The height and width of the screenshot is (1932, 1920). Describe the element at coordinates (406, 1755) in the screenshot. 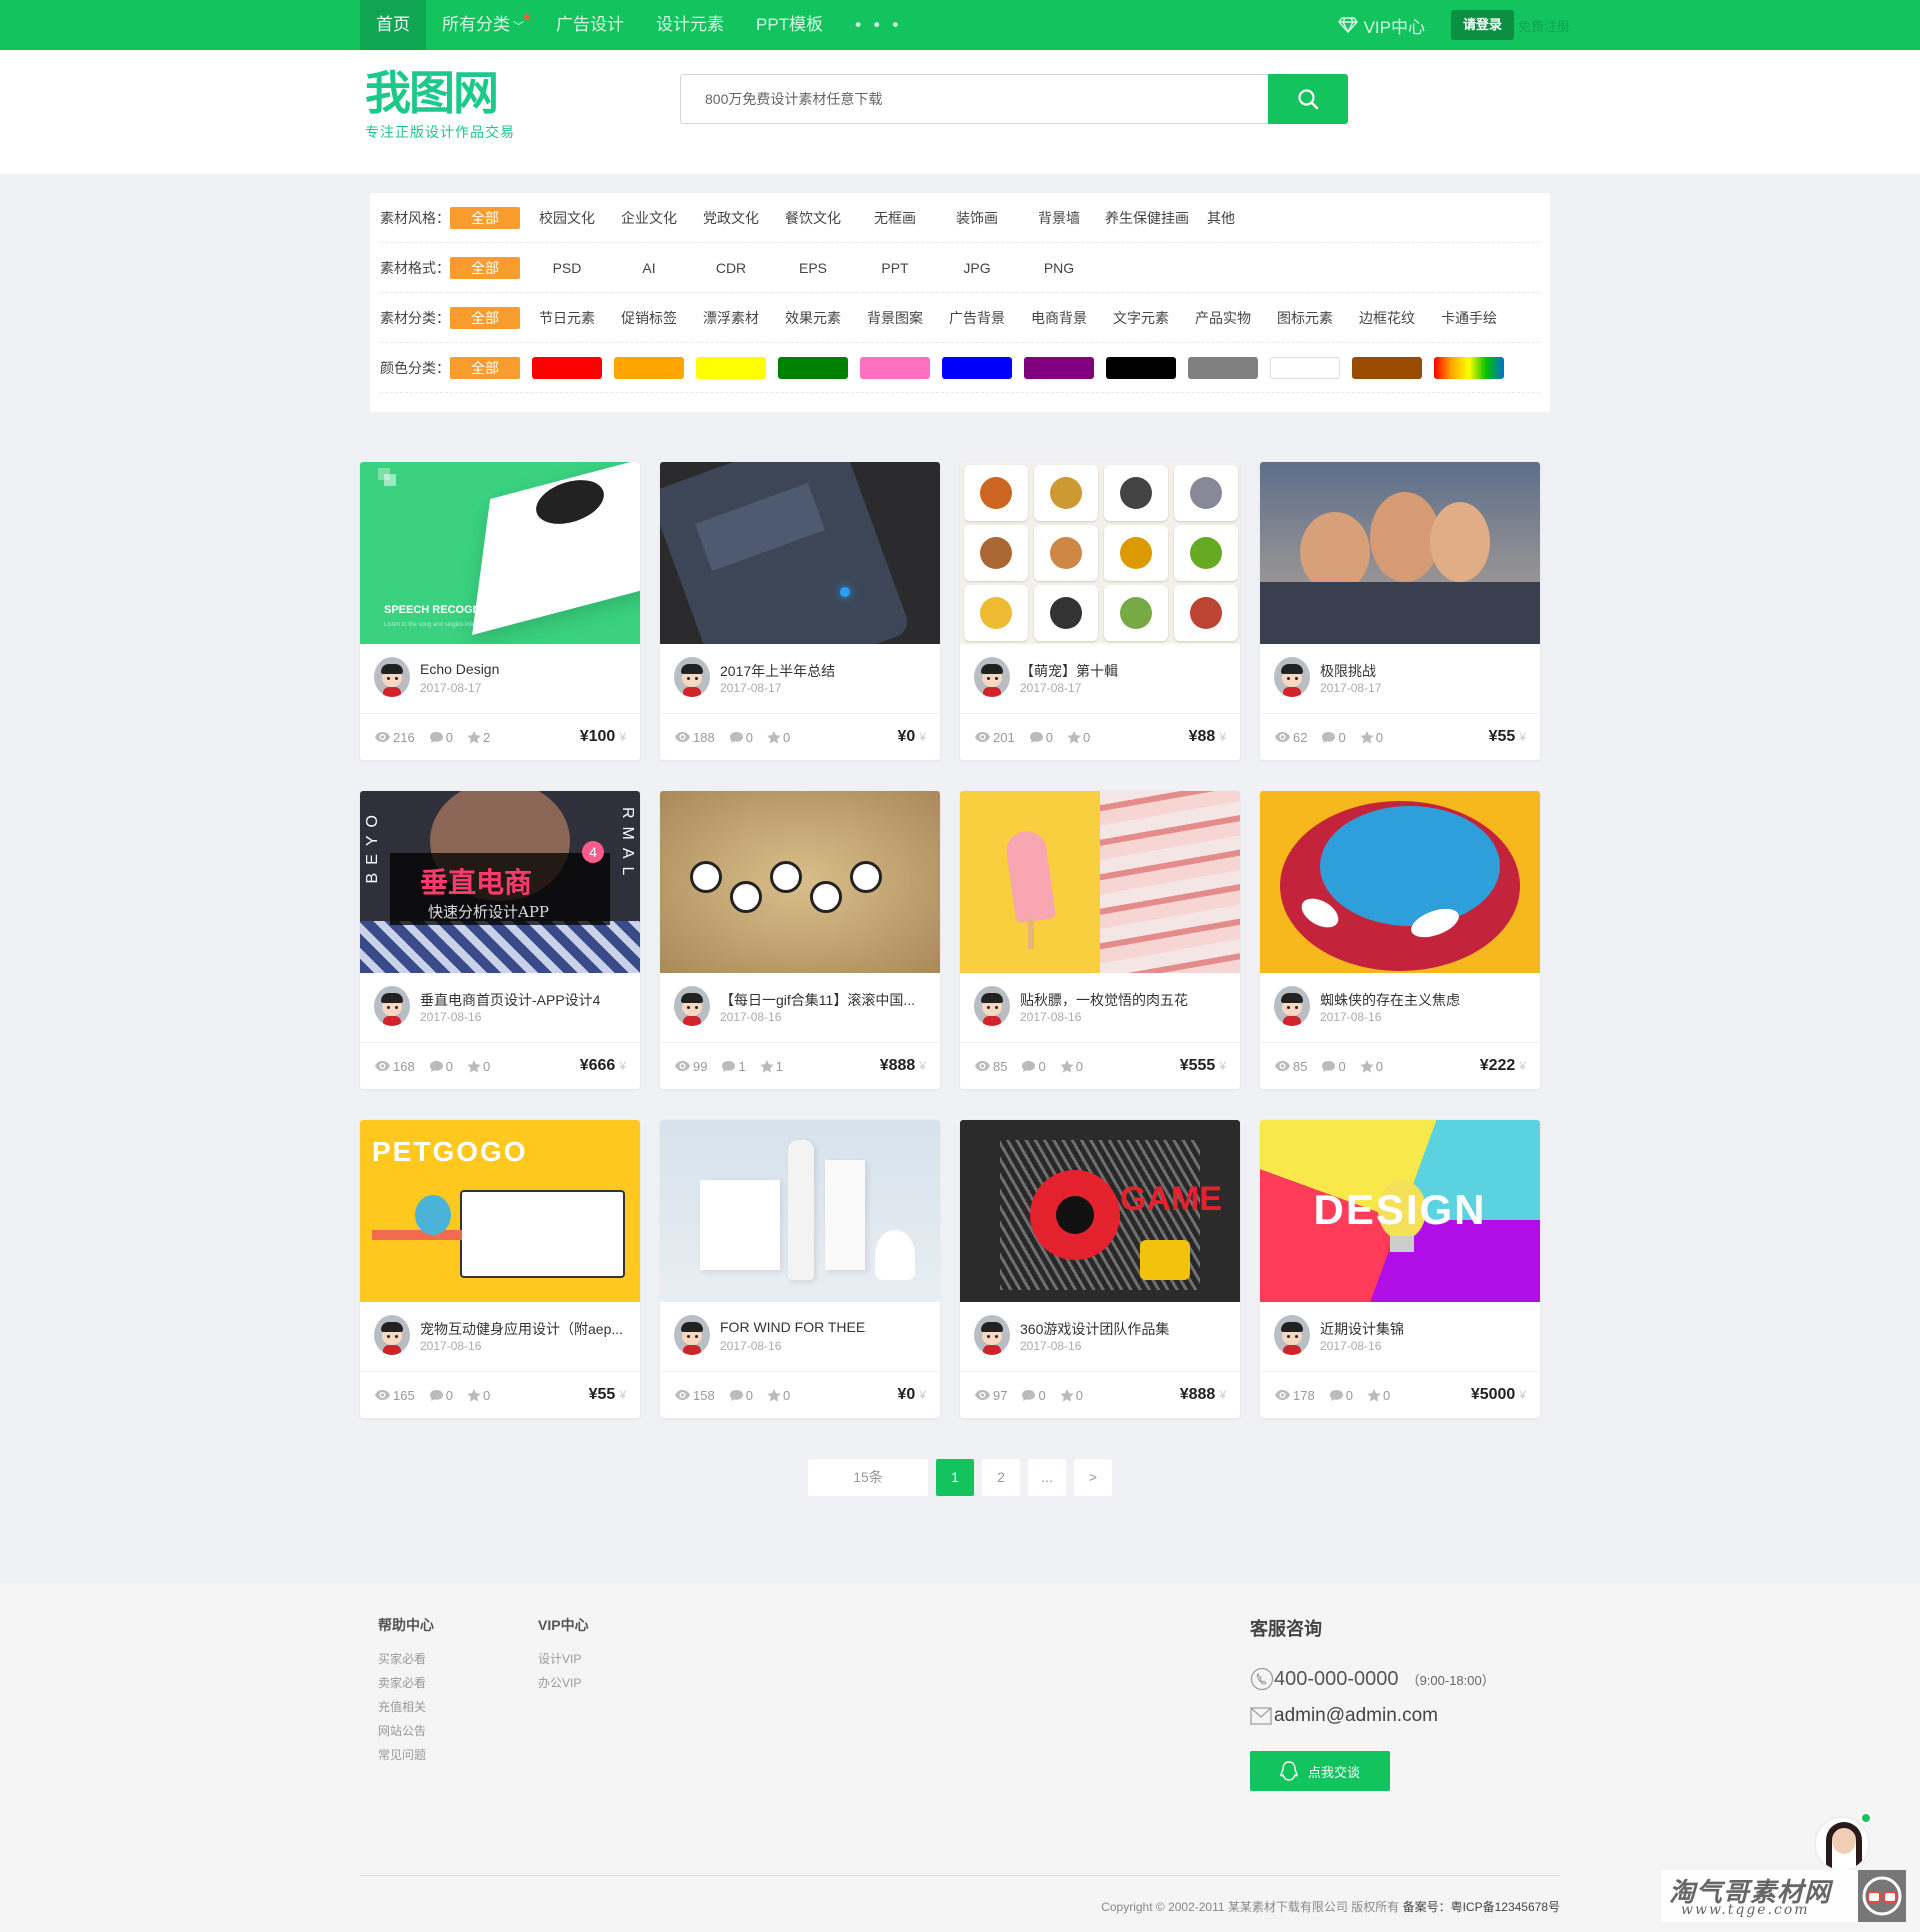

I see `footer-link: 常见问题` at that location.